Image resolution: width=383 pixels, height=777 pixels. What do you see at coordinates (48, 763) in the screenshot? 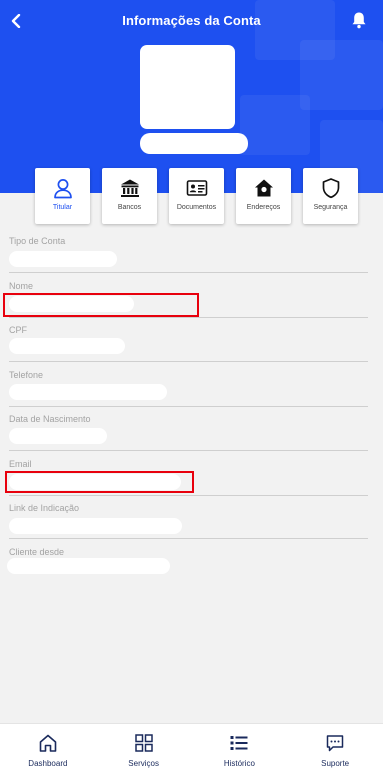
I see `nav-label: Dashboard` at bounding box center [48, 763].